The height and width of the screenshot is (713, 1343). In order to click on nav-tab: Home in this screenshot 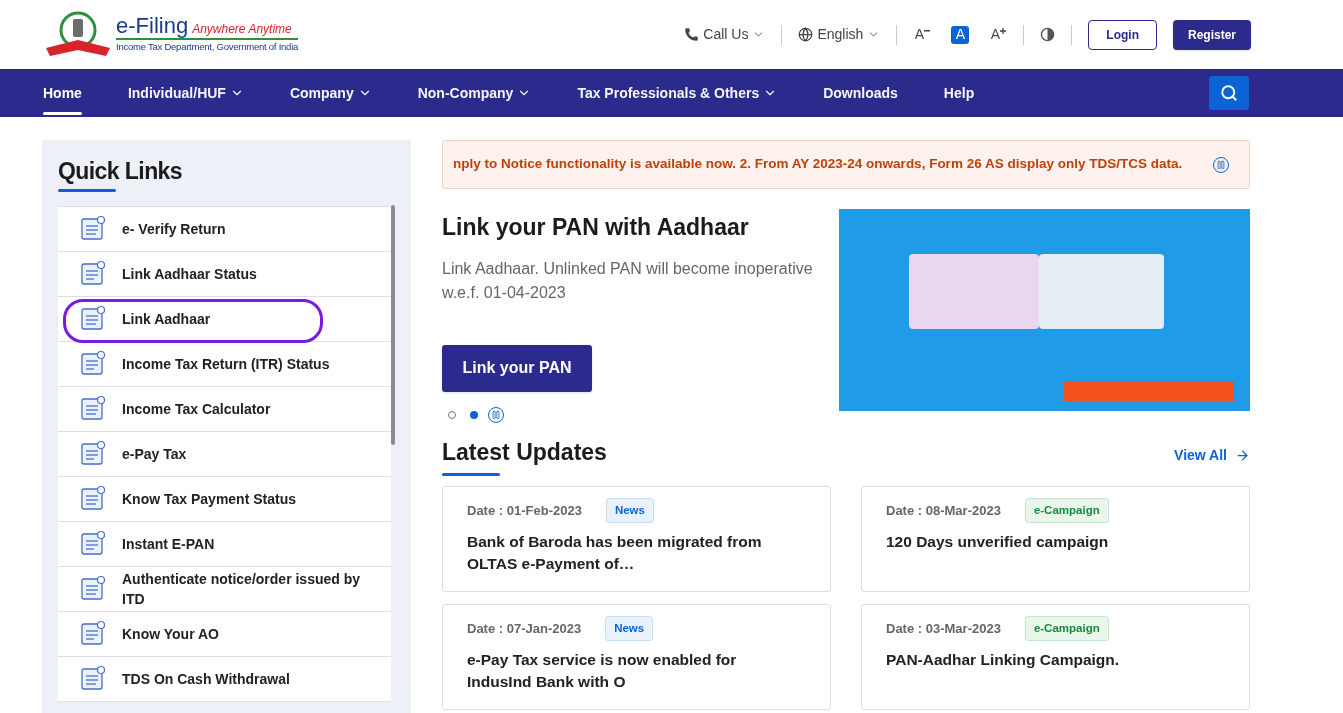, I will do `click(62, 93)`.